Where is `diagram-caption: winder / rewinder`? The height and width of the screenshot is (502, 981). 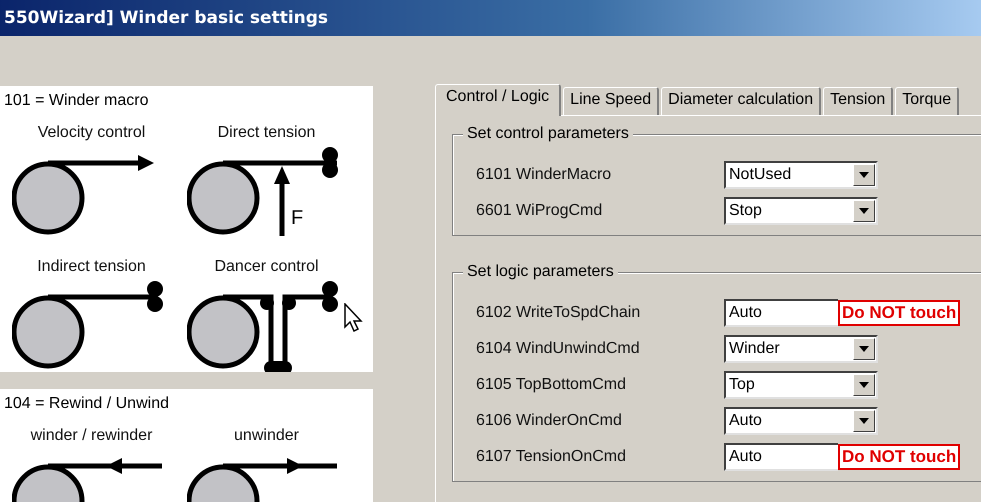
diagram-caption: winder / rewinder is located at coordinates (91, 435).